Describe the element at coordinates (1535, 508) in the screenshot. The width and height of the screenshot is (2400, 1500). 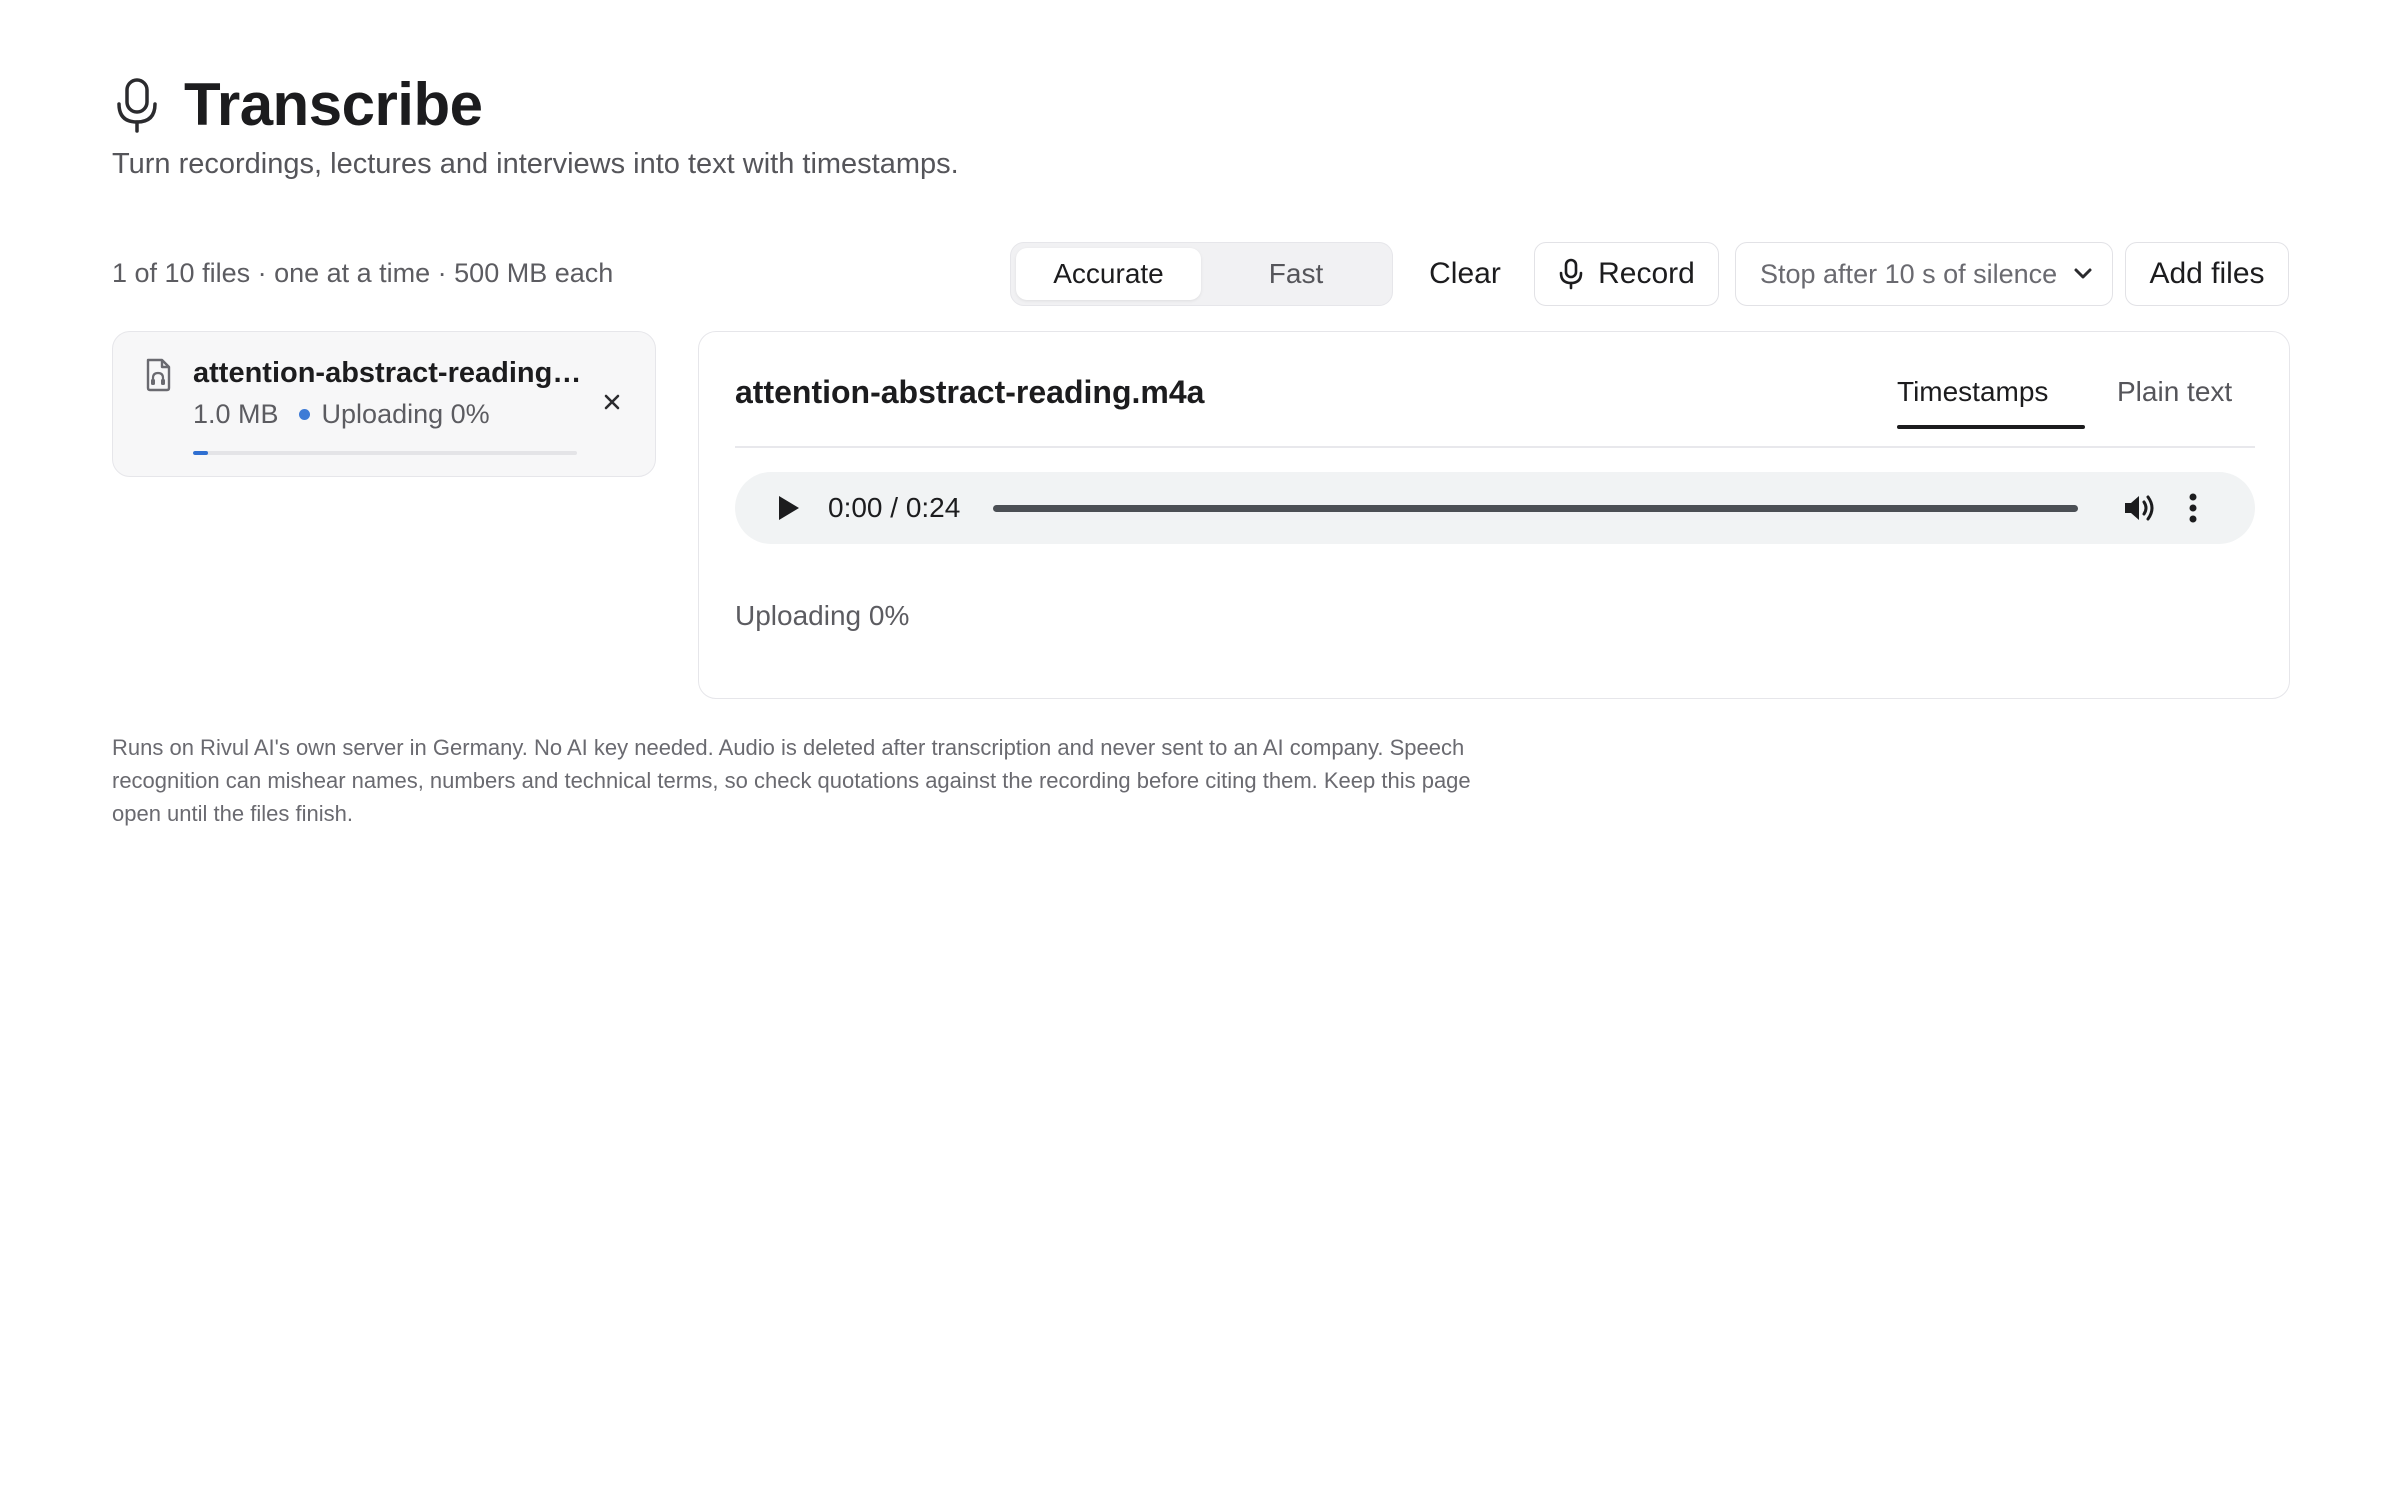
I see `seek-slider` at that location.